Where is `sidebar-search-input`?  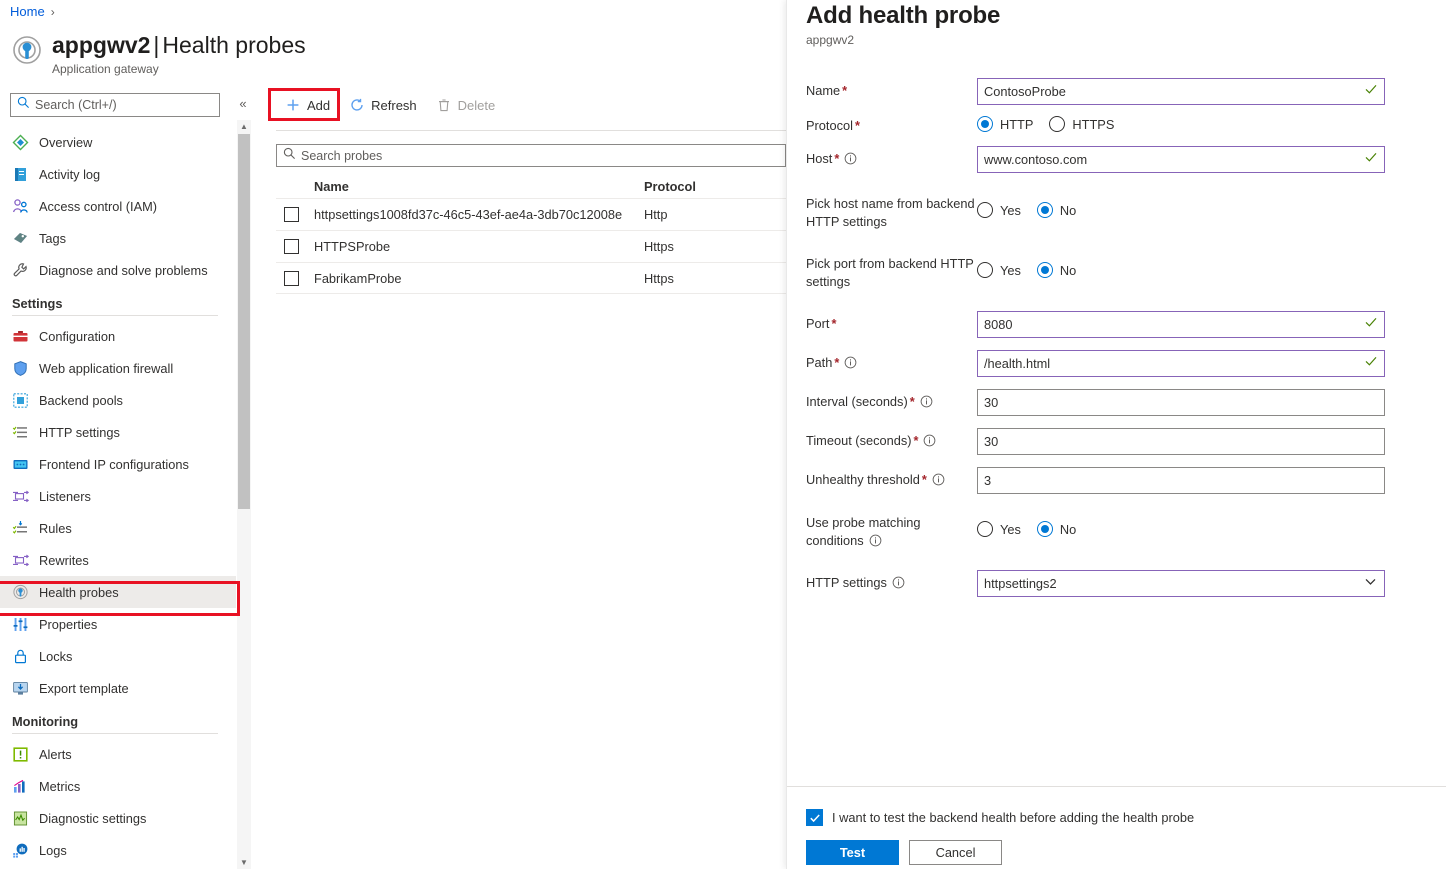
sidebar-search-input is located at coordinates (120, 105).